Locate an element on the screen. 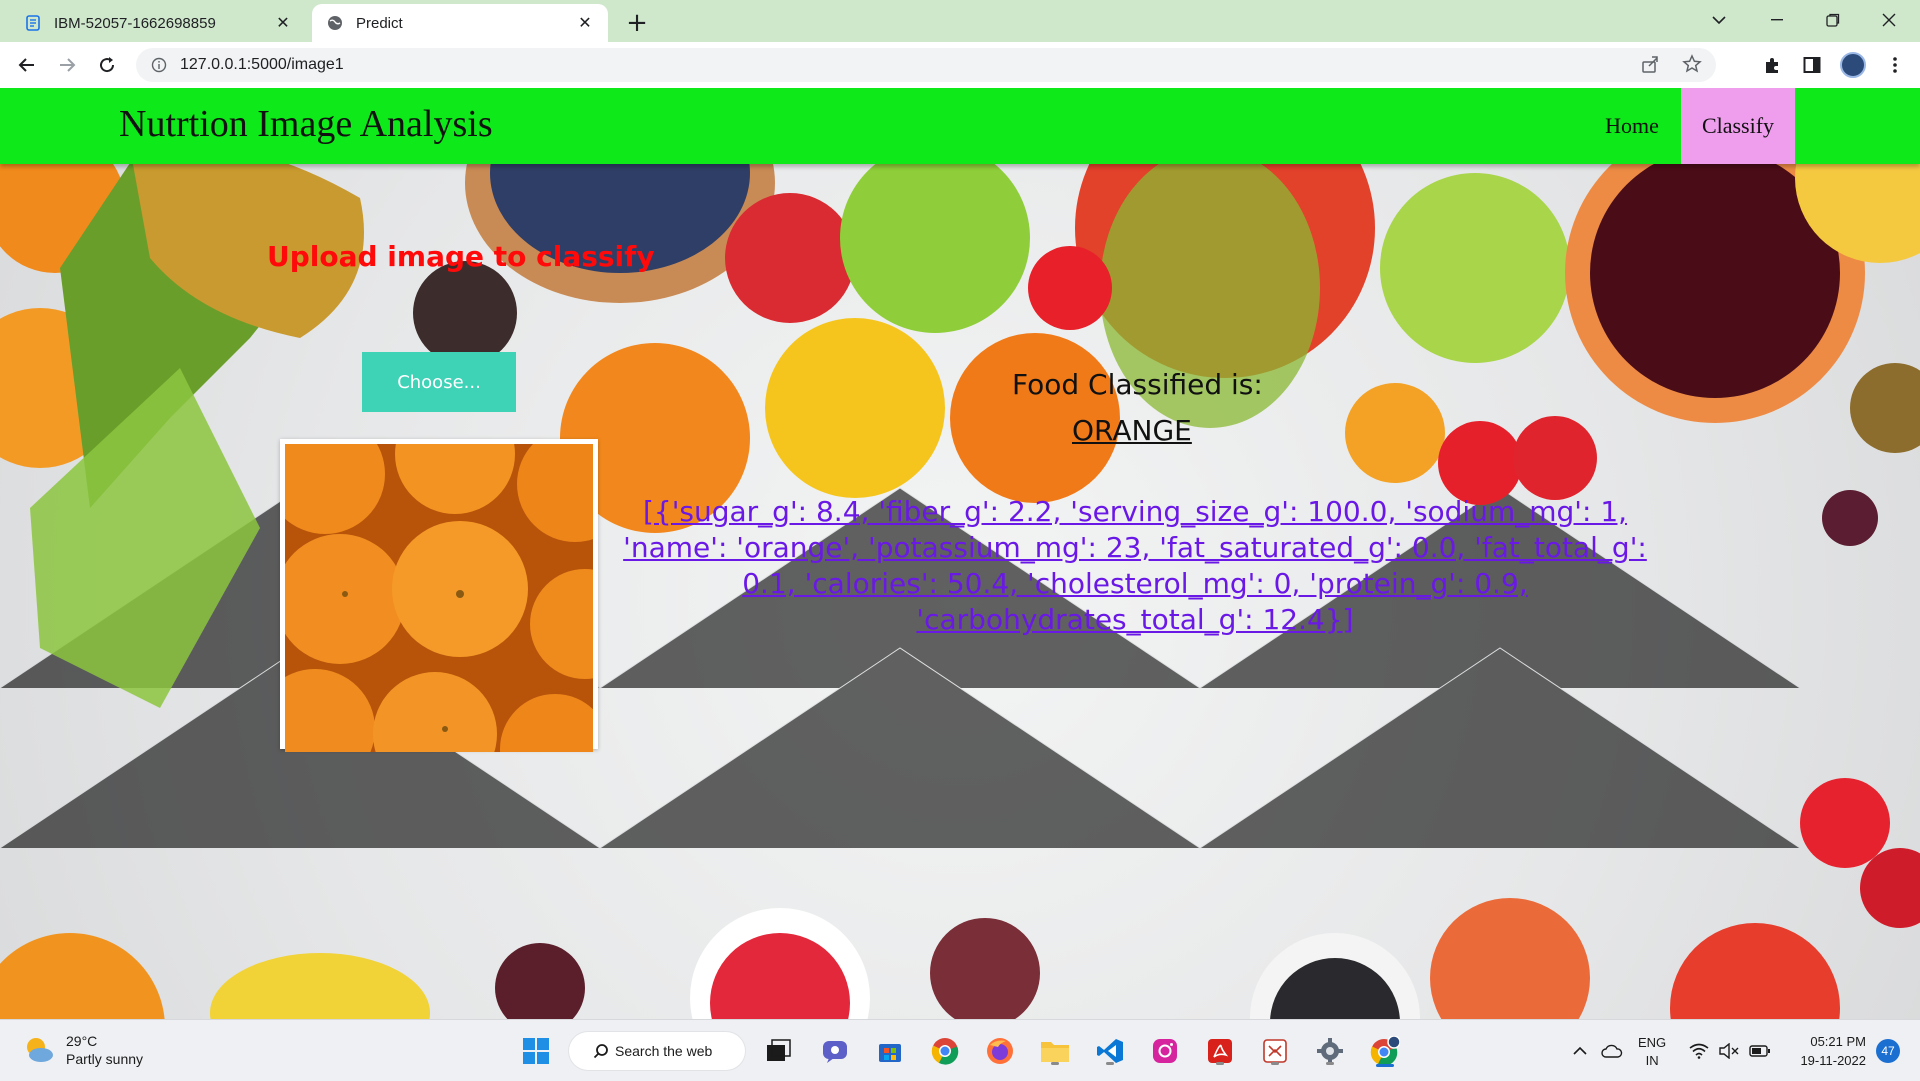  share-icon is located at coordinates (1650, 66).